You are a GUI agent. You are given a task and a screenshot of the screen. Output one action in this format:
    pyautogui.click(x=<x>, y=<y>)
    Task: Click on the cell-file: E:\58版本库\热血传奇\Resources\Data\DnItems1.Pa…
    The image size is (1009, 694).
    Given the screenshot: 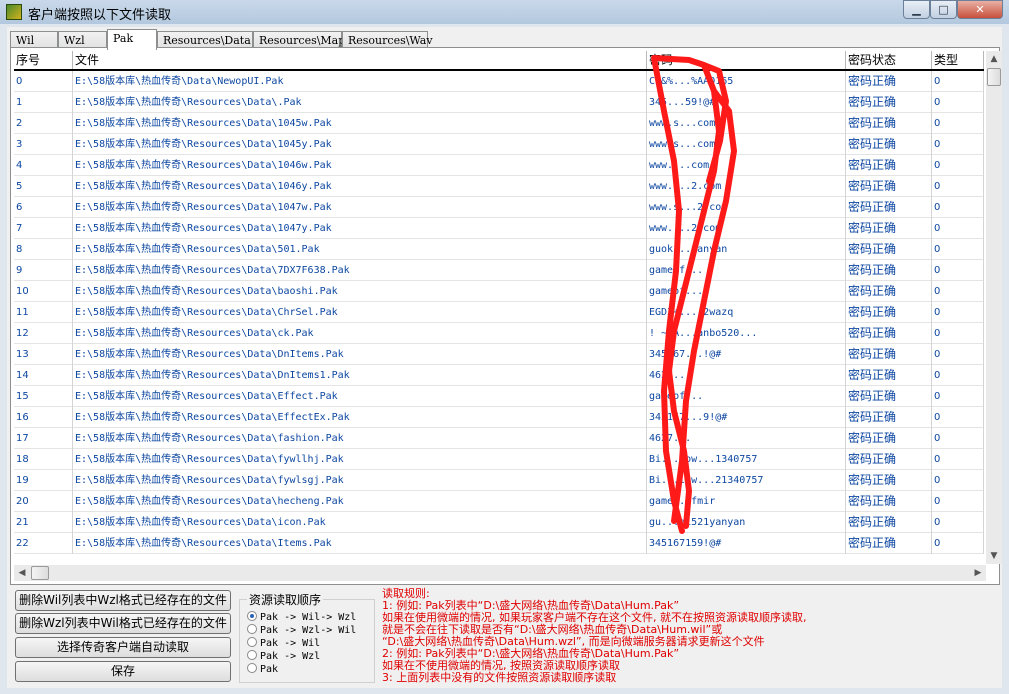 What is the action you would take?
    pyautogui.click(x=360, y=375)
    